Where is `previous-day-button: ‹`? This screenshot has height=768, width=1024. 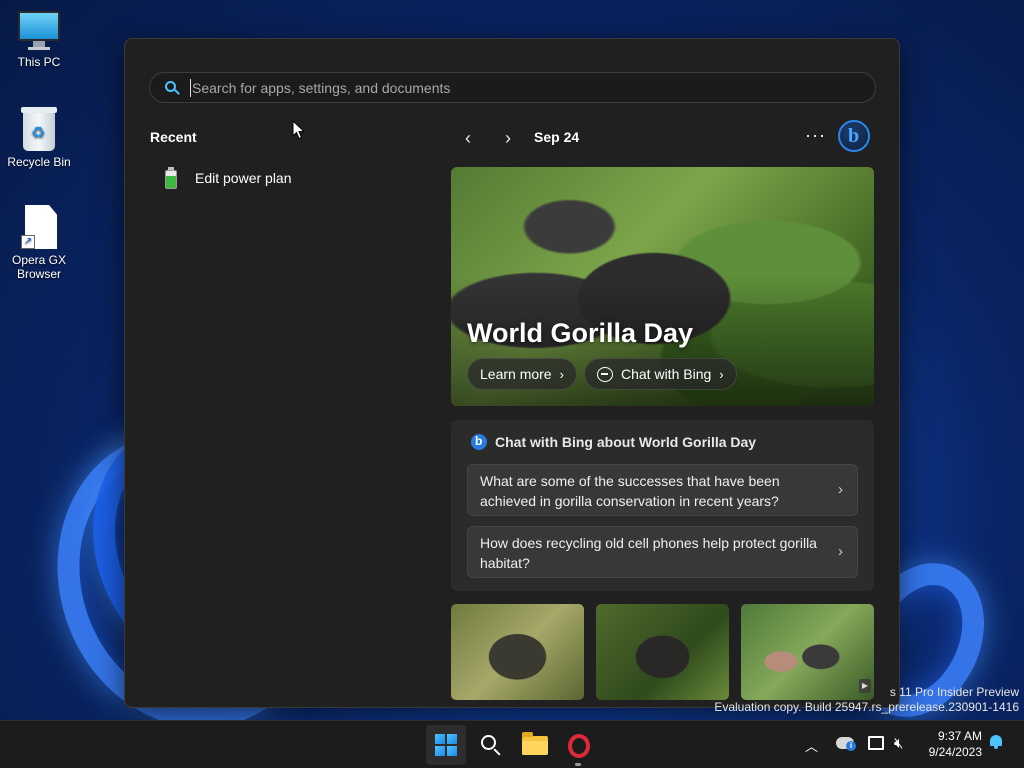
previous-day-button: ‹ is located at coordinates (468, 139).